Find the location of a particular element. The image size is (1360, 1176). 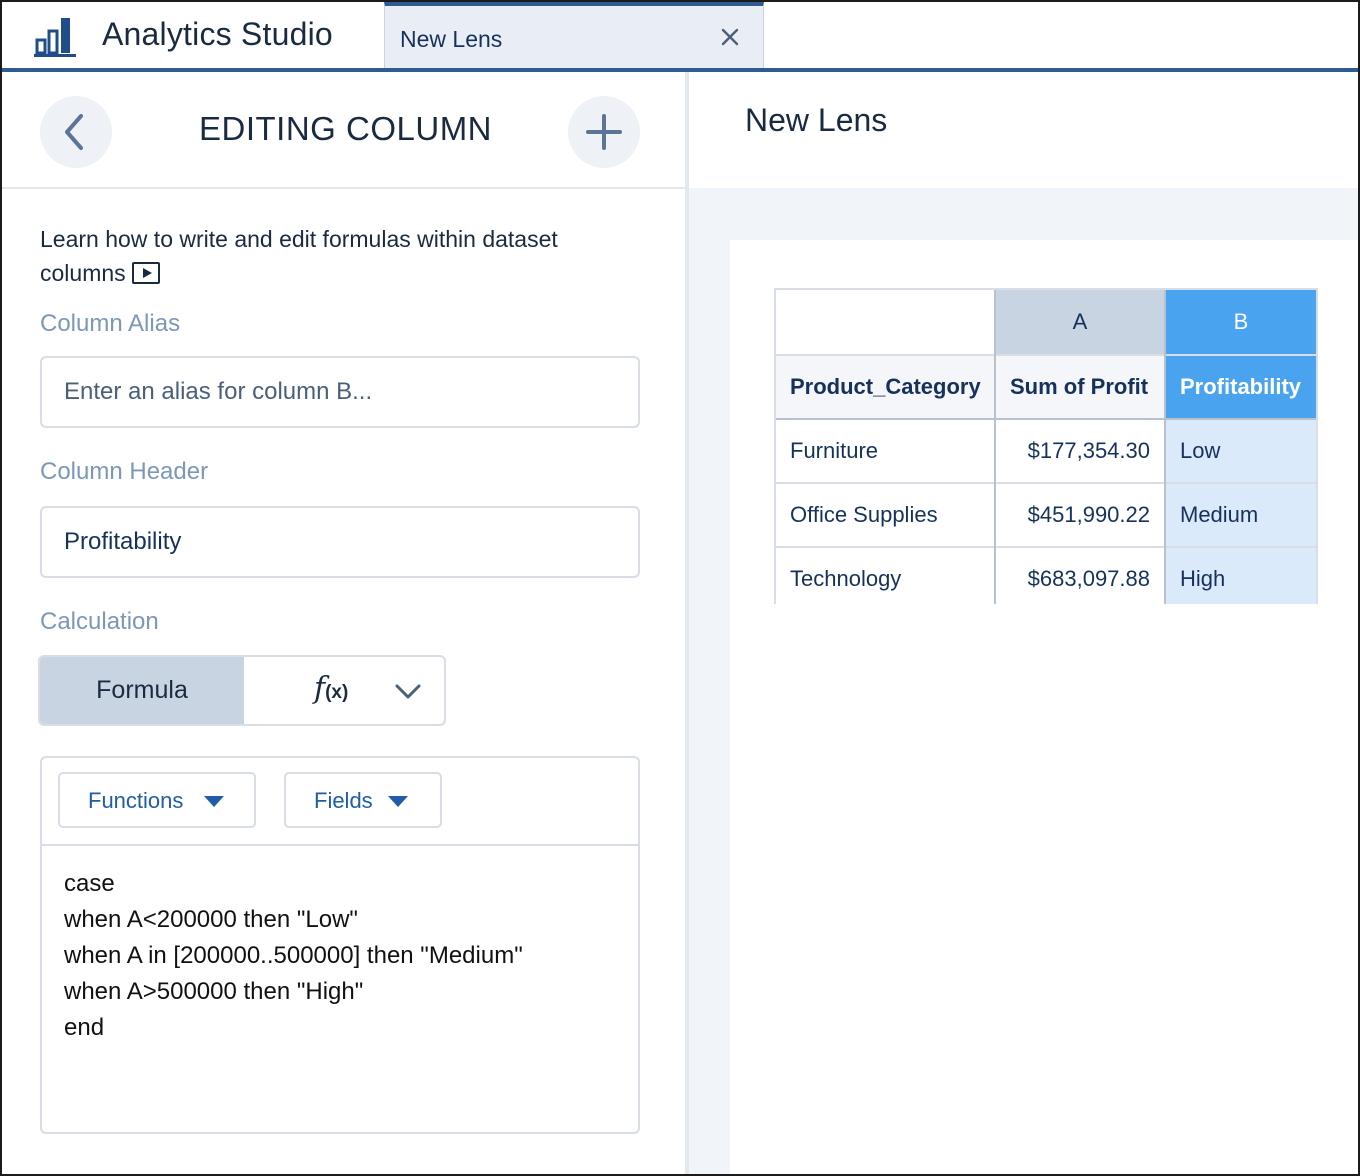

functions-dropdown-button: Functions is located at coordinates (157, 800).